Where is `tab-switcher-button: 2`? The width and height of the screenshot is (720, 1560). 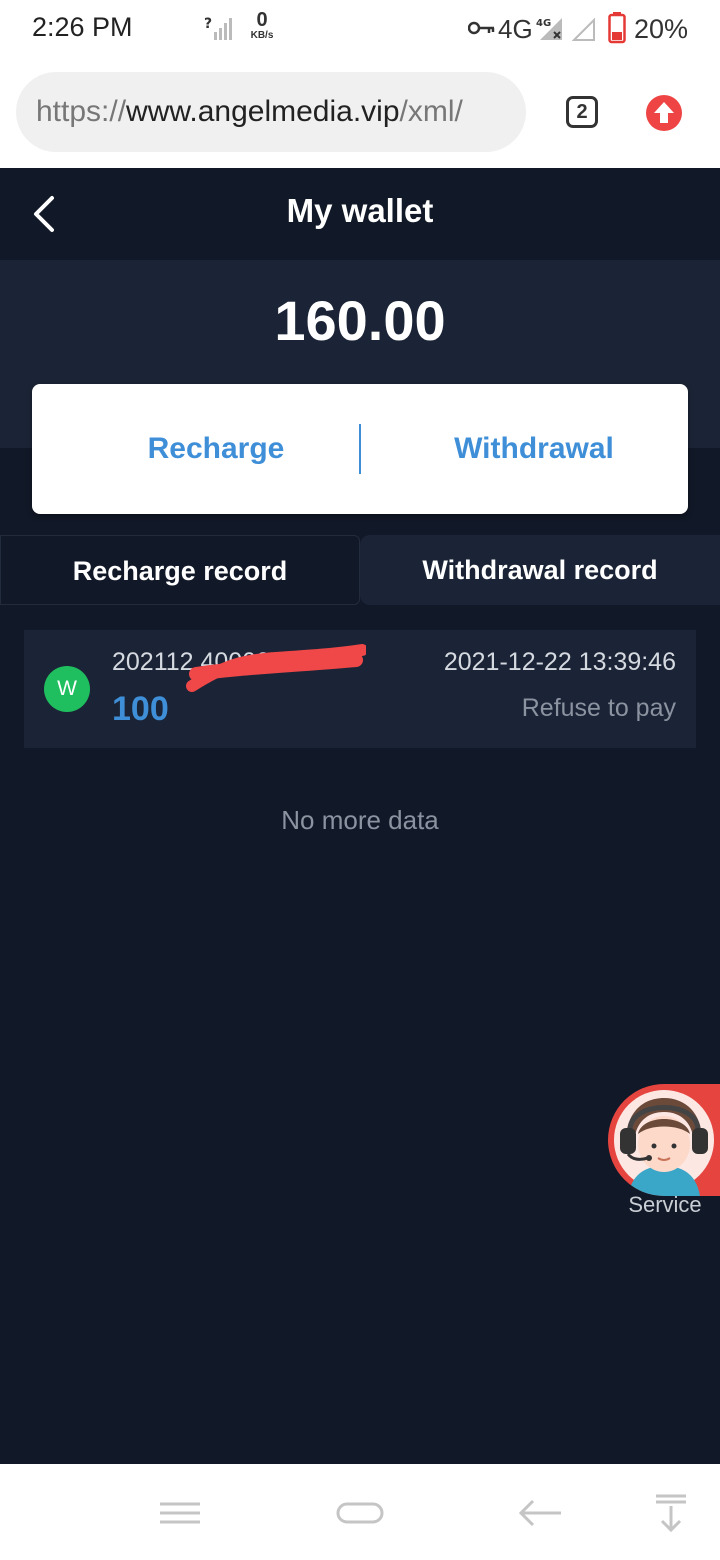
tab-switcher-button: 2 is located at coordinates (582, 112).